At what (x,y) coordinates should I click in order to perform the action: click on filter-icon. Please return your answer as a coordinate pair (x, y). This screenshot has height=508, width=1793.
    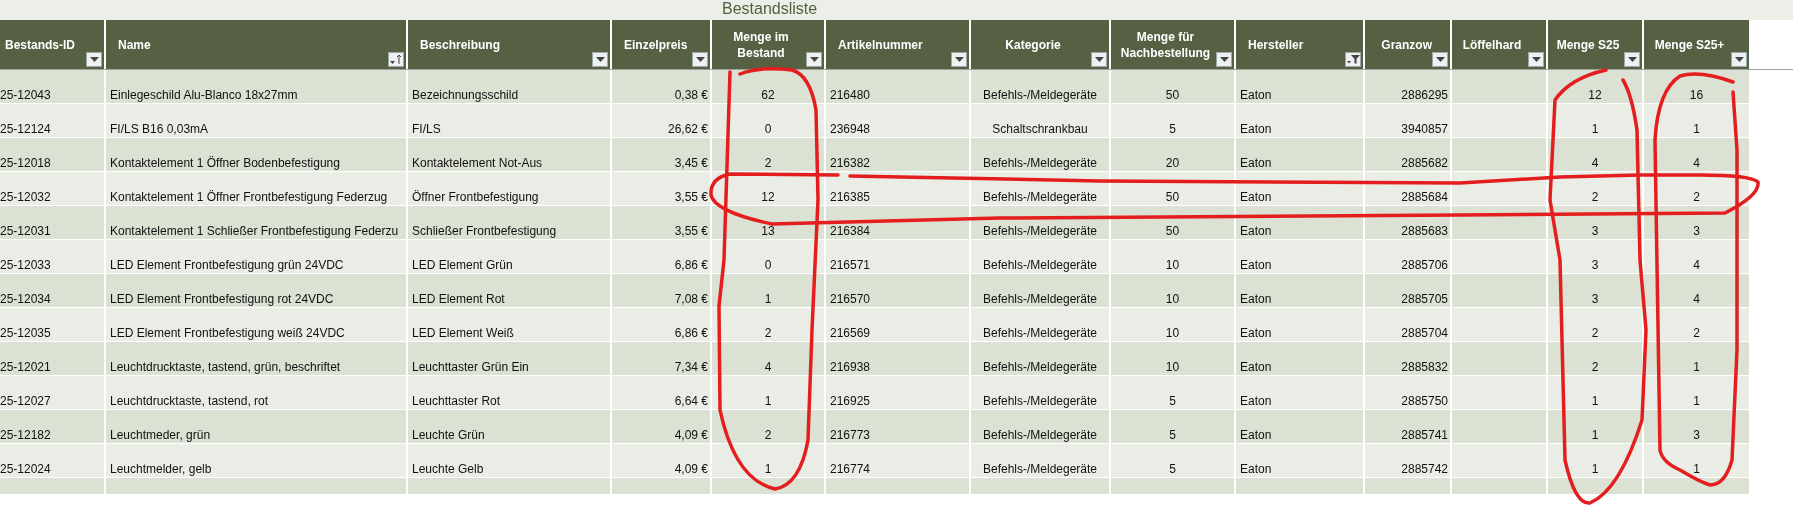
    Looking at the image, I should click on (1353, 59).